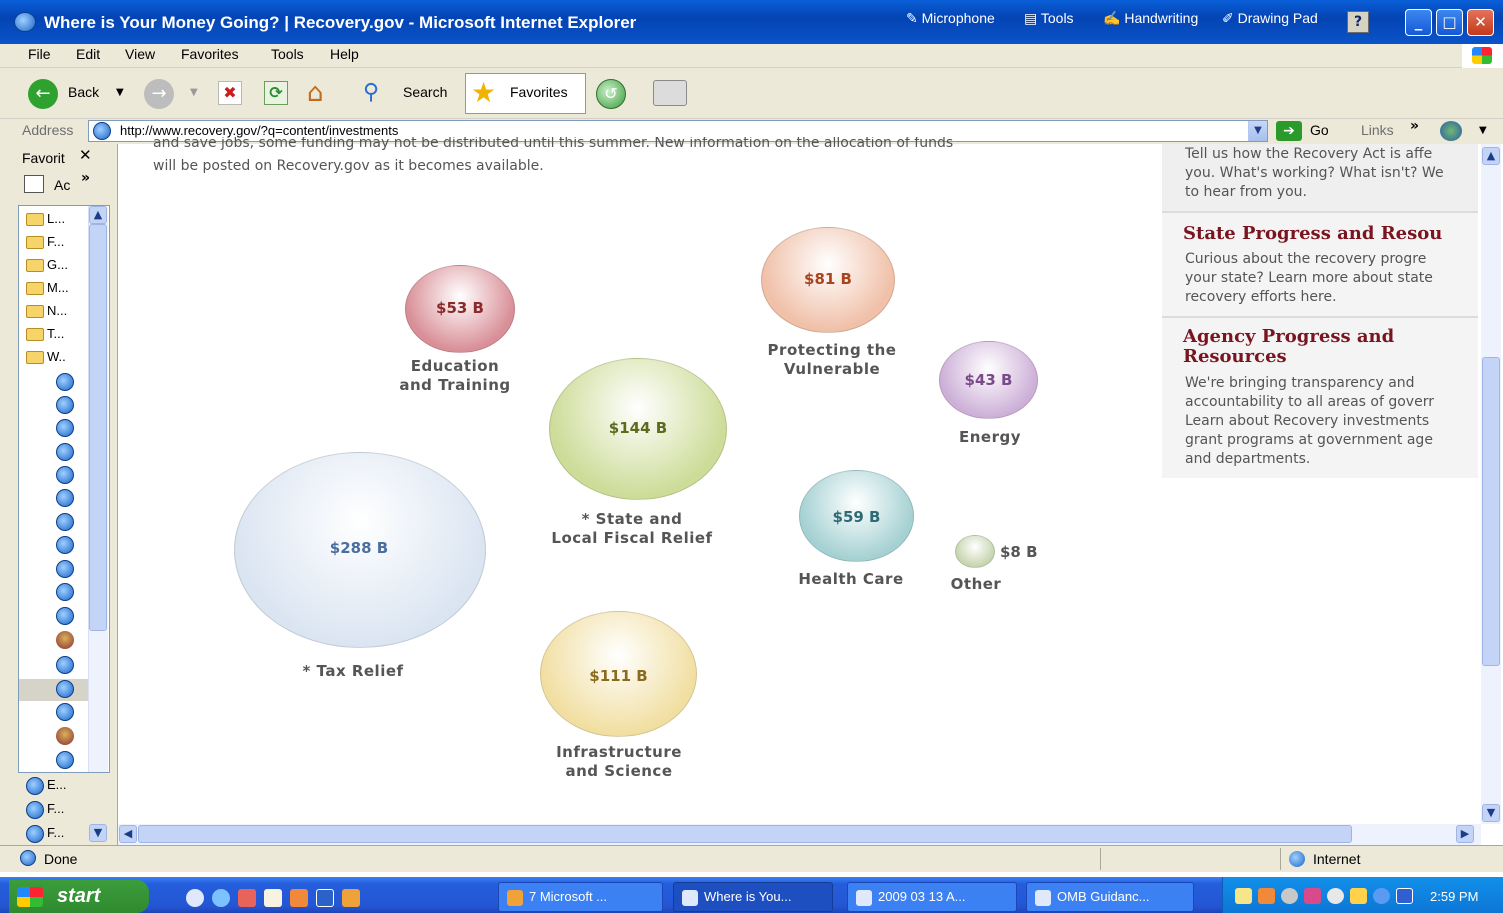 The image size is (1503, 913). What do you see at coordinates (950, 18) in the screenshot?
I see `microphone-button: ✎ Microphone` at bounding box center [950, 18].